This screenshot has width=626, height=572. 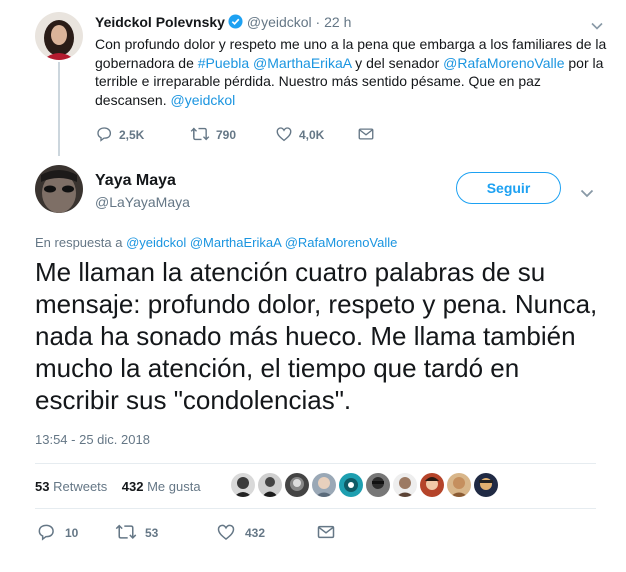 I want to click on tweet-actions: 10 53 432, so click(x=190, y=533).